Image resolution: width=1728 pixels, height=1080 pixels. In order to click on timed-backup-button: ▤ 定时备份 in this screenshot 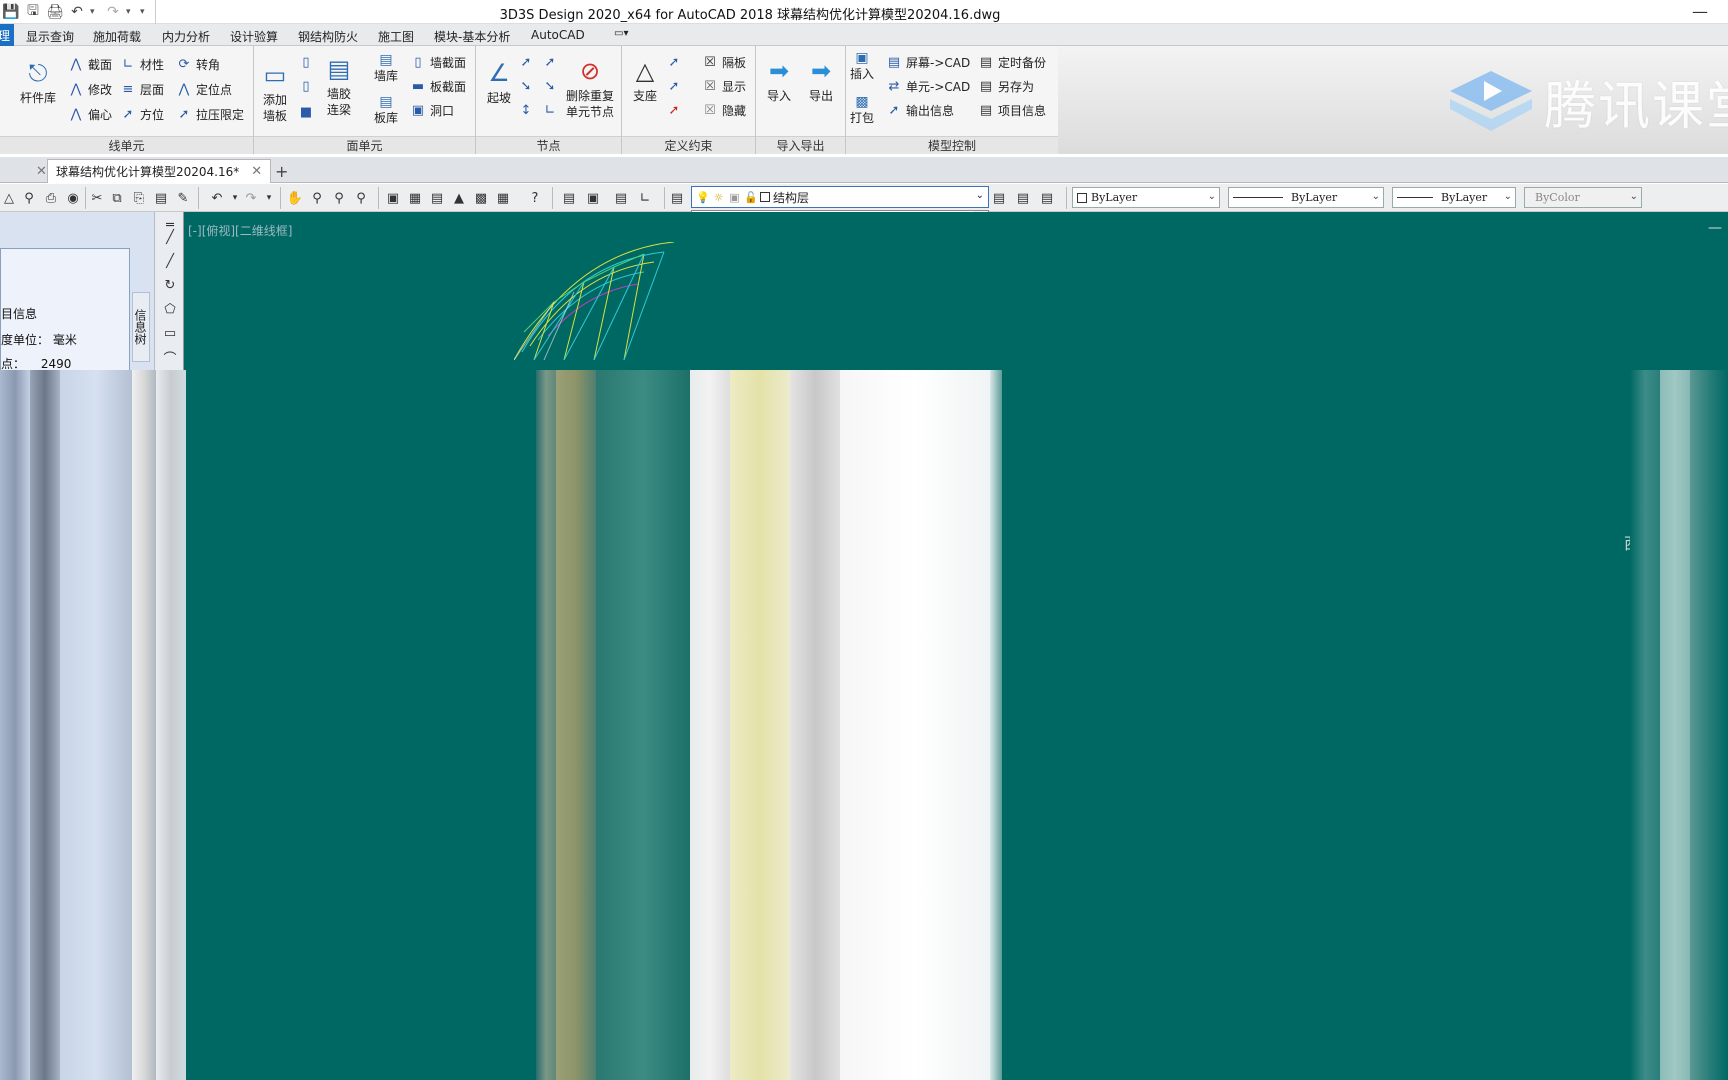, I will do `click(1012, 62)`.